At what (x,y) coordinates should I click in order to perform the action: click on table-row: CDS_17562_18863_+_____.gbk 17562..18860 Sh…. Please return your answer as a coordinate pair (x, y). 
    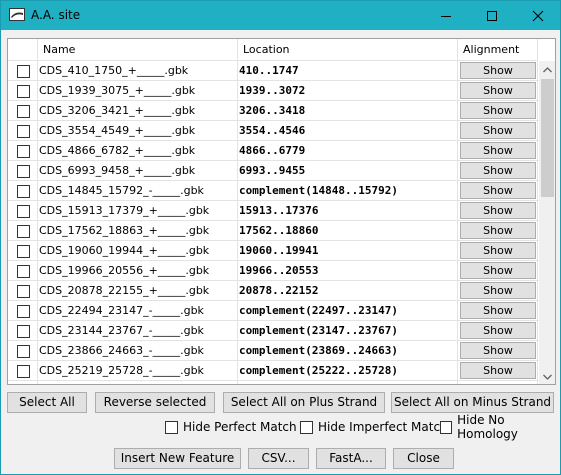
    Looking at the image, I should click on (273, 231).